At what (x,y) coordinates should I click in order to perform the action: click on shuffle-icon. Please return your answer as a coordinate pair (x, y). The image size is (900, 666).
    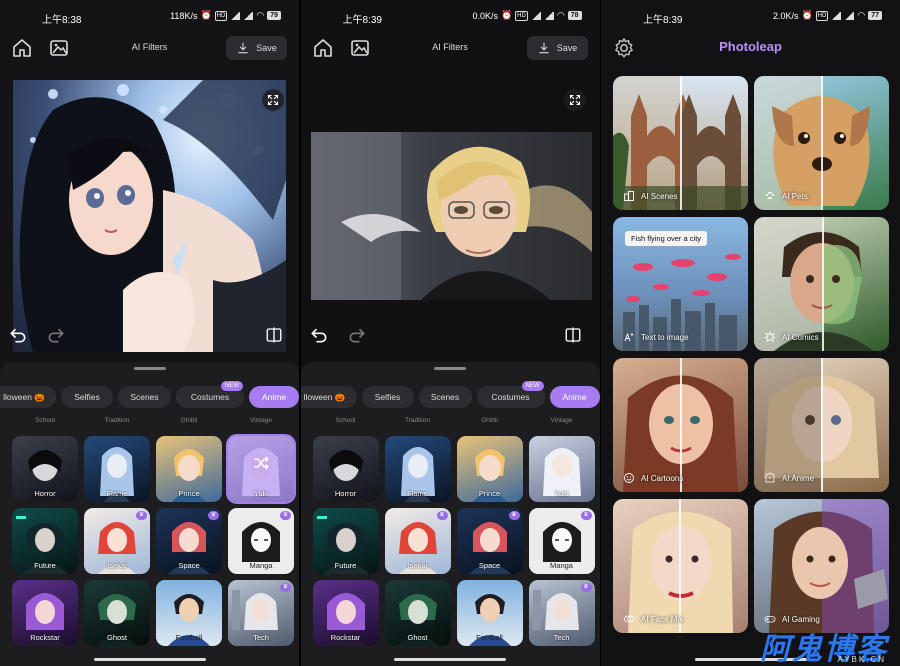
    Looking at the image, I should click on (261, 463).